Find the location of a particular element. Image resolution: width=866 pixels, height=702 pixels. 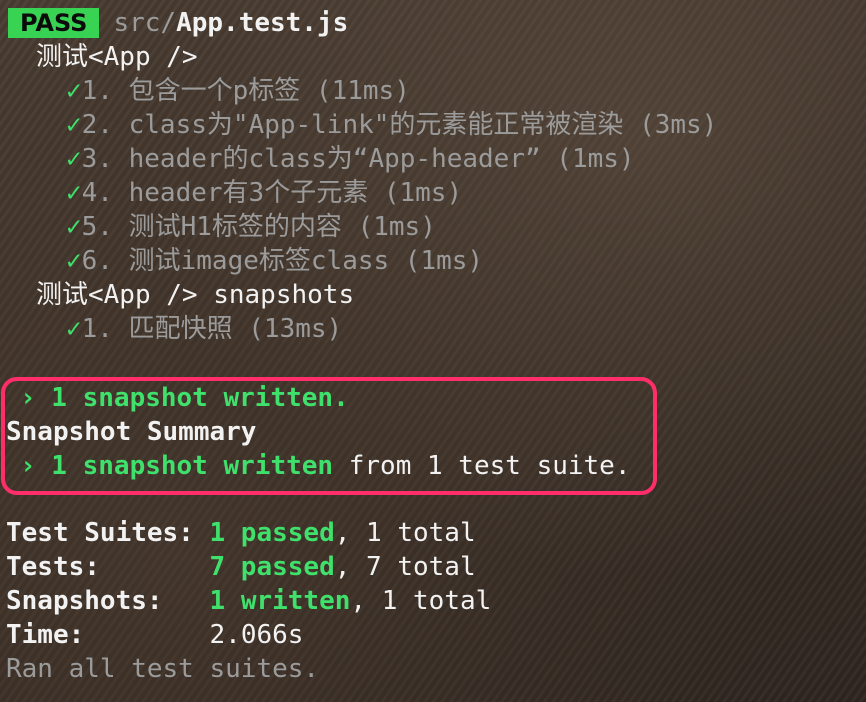

test-result-row: ✓1. 包含一个p标签 (11ms) is located at coordinates (238, 91).